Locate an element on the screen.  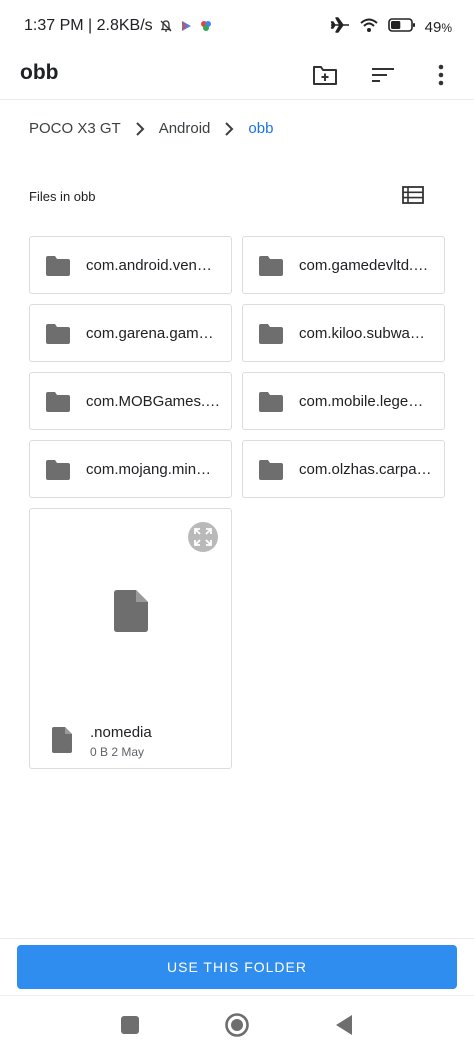
expand-preview-button is located at coordinates (203, 537).